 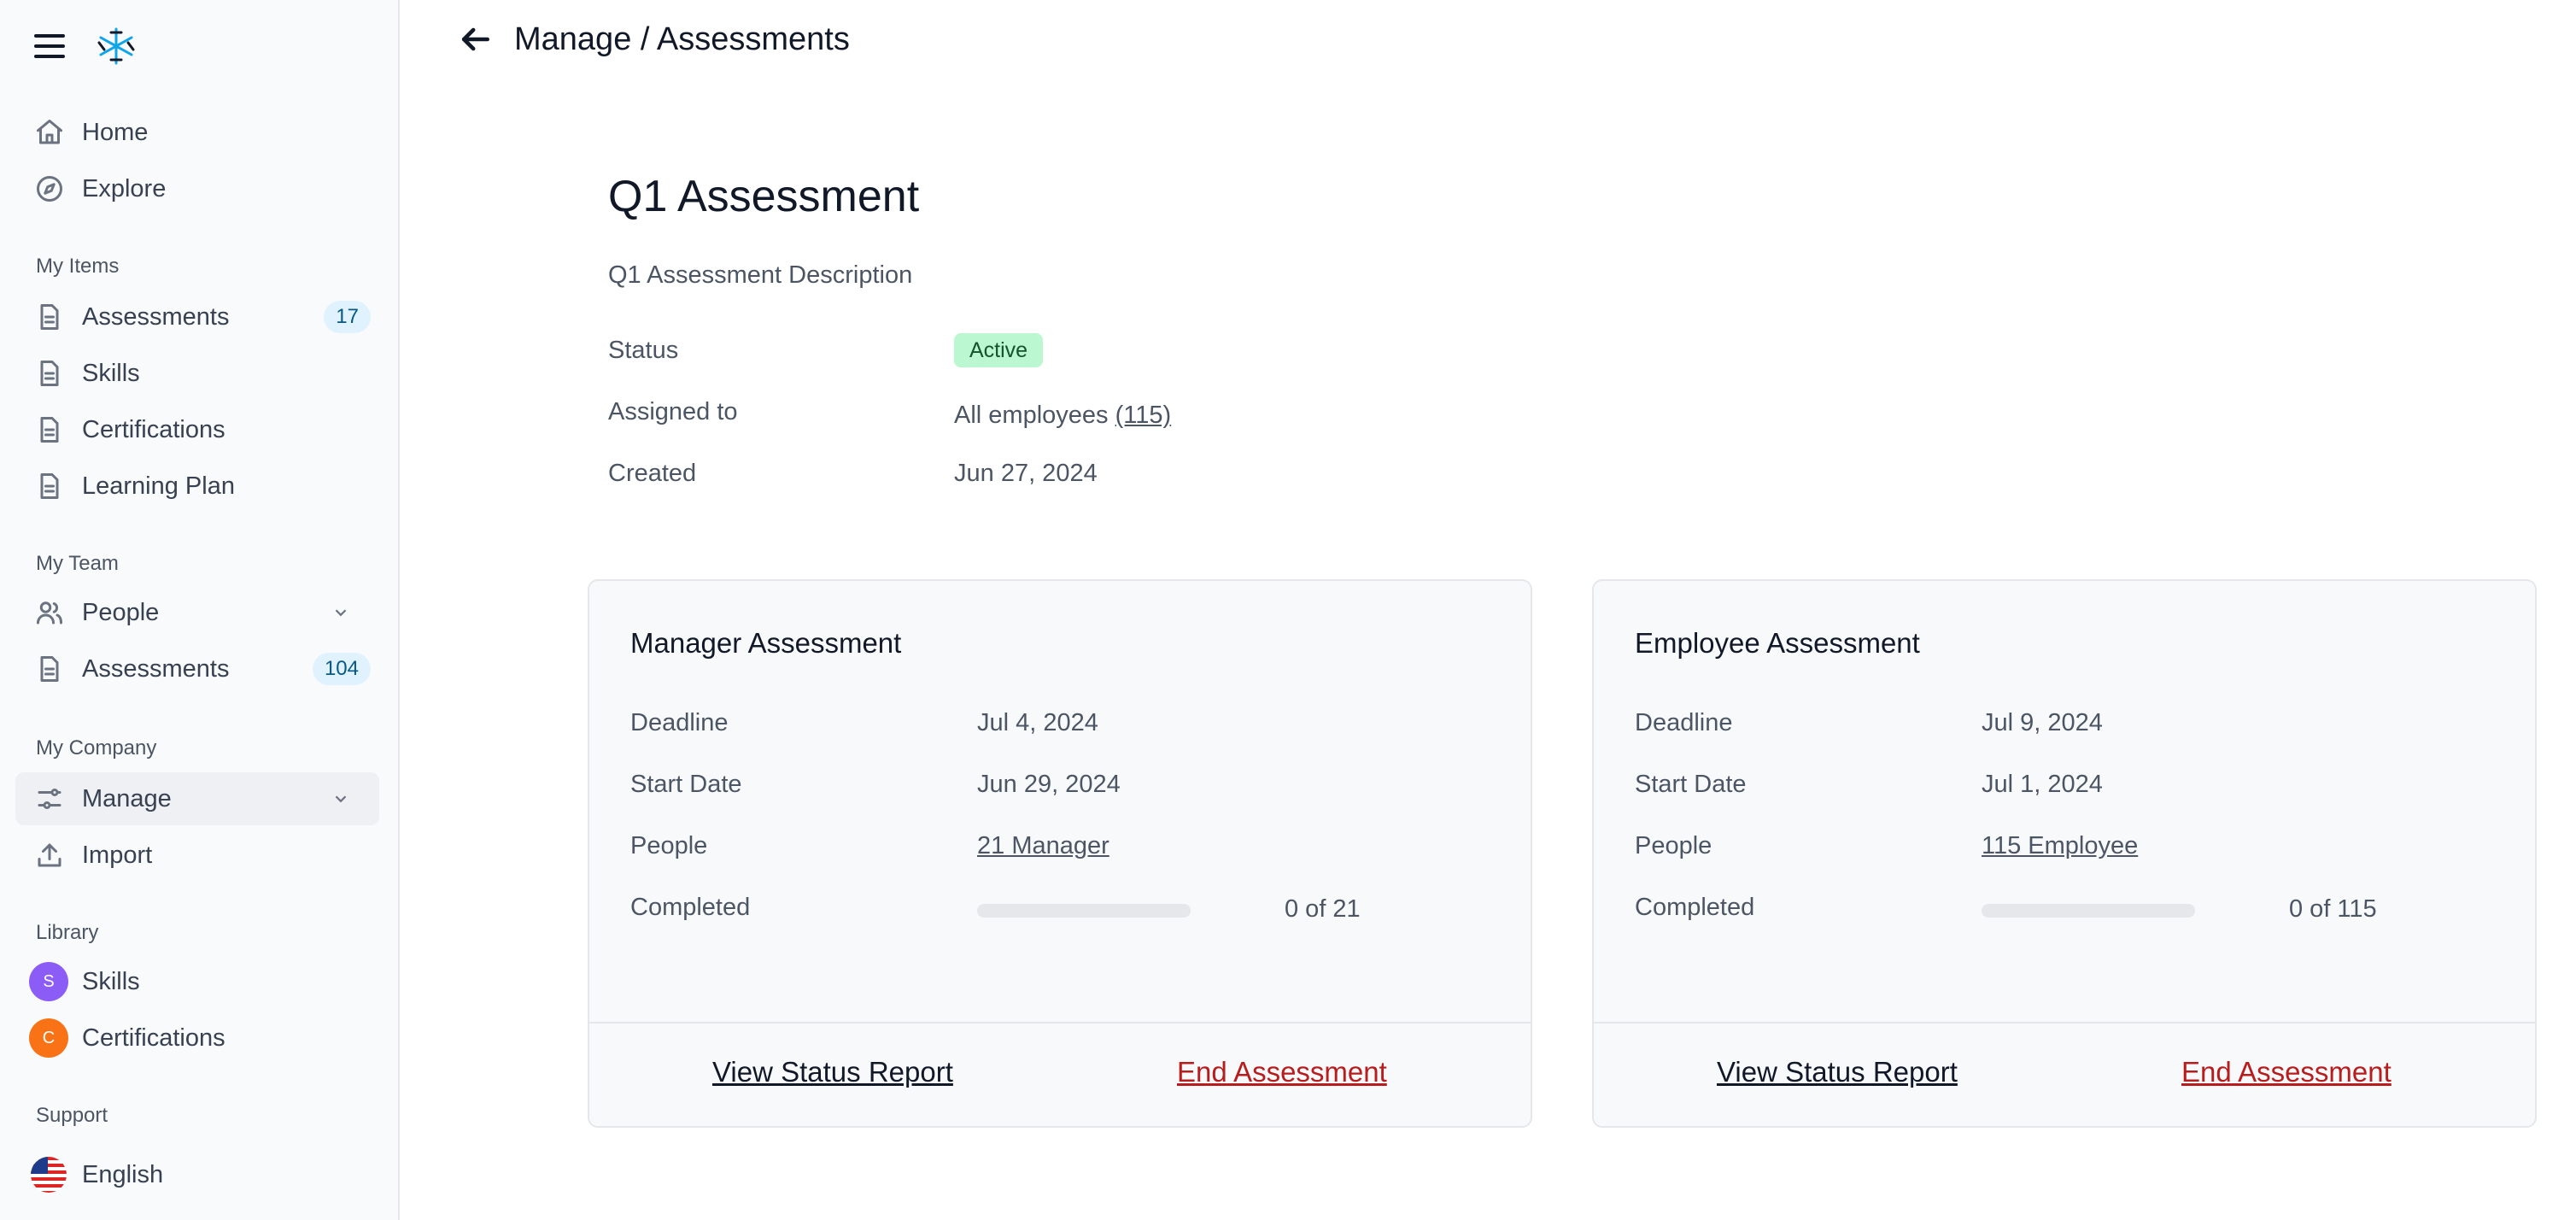 I want to click on status-label: Status, so click(x=643, y=350).